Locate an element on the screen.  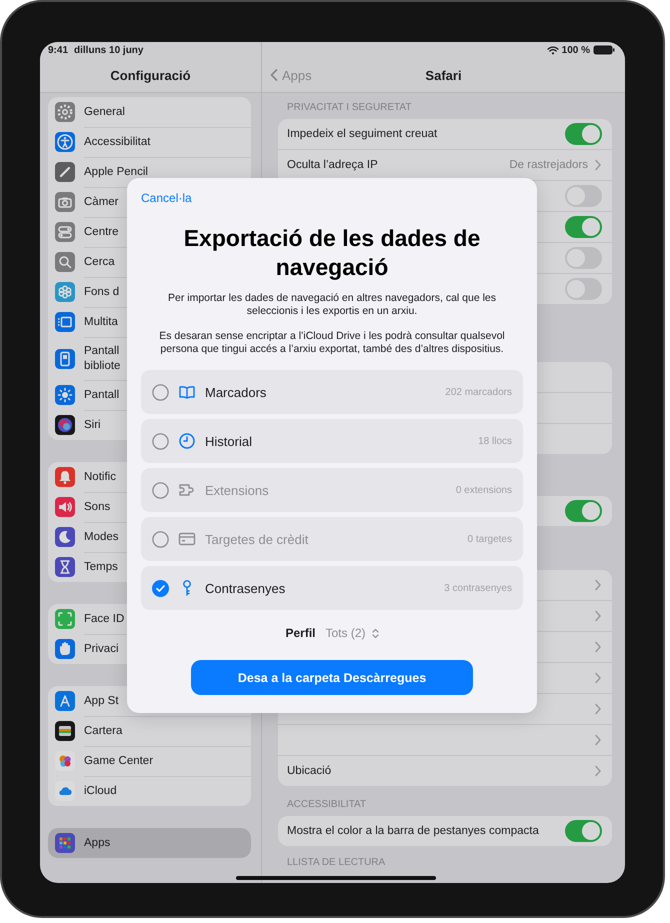
row-label: Oculta l’adreça IP is located at coordinates (333, 165).